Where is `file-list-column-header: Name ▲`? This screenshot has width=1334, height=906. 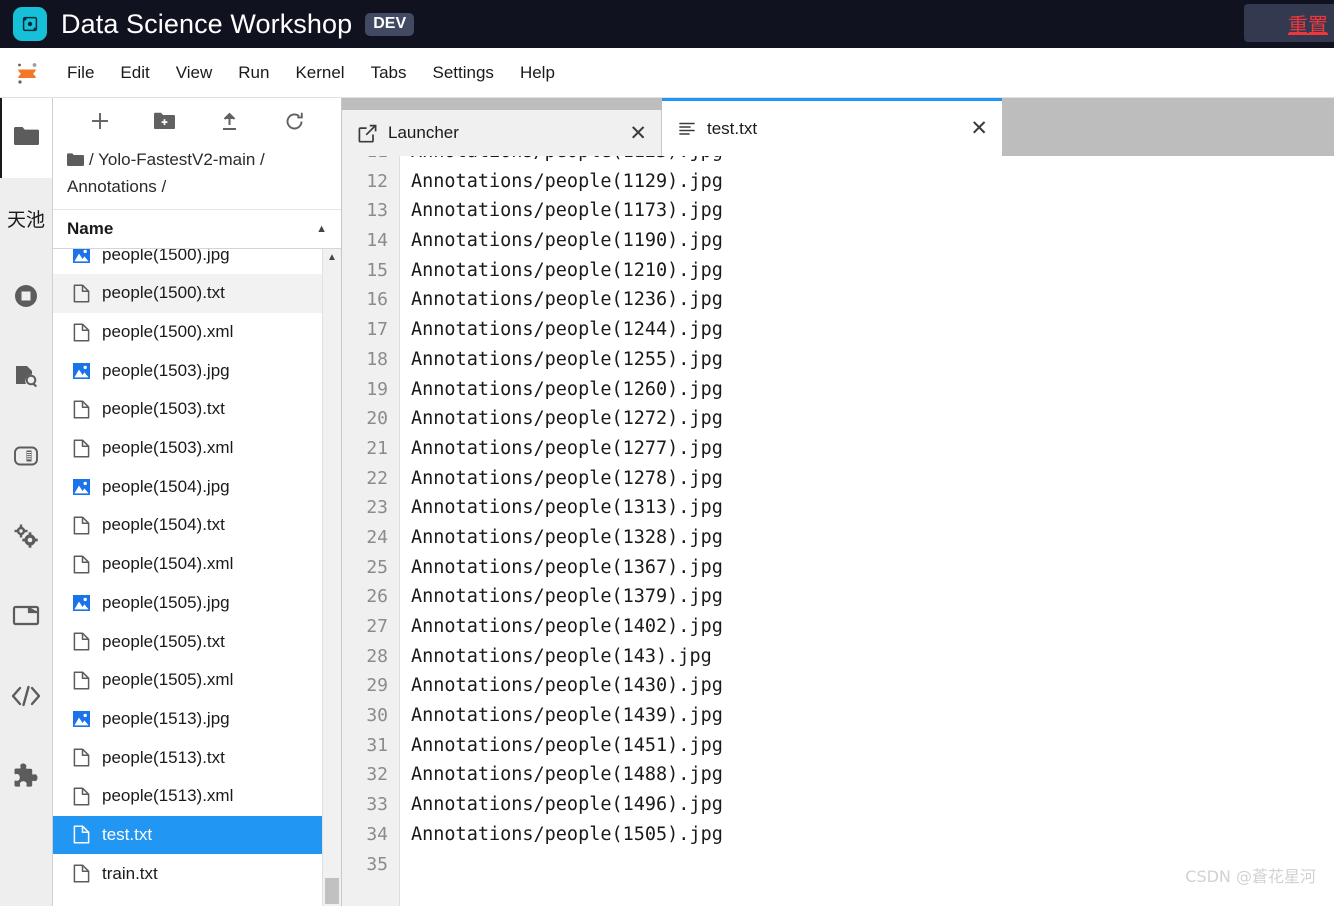
file-list-column-header: Name ▲ is located at coordinates (197, 229).